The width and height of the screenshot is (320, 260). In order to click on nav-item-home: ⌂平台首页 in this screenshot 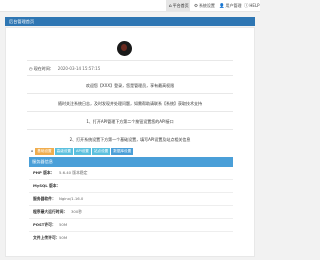, I will do `click(178, 5)`.